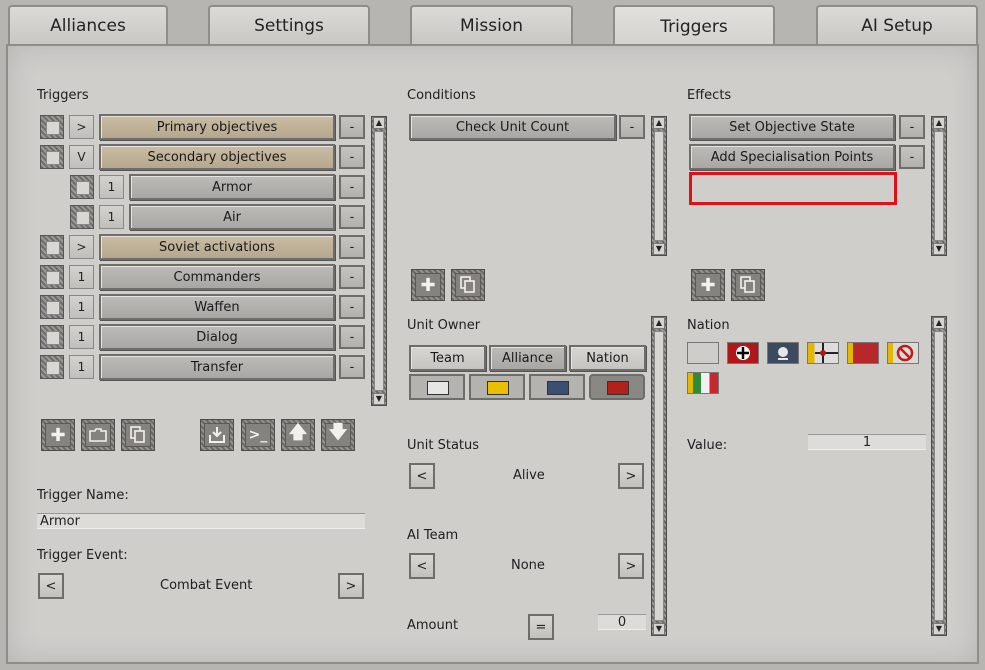 Image resolution: width=985 pixels, height=670 pixels. What do you see at coordinates (703, 383) in the screenshot?
I see `italian-flag-icon` at bounding box center [703, 383].